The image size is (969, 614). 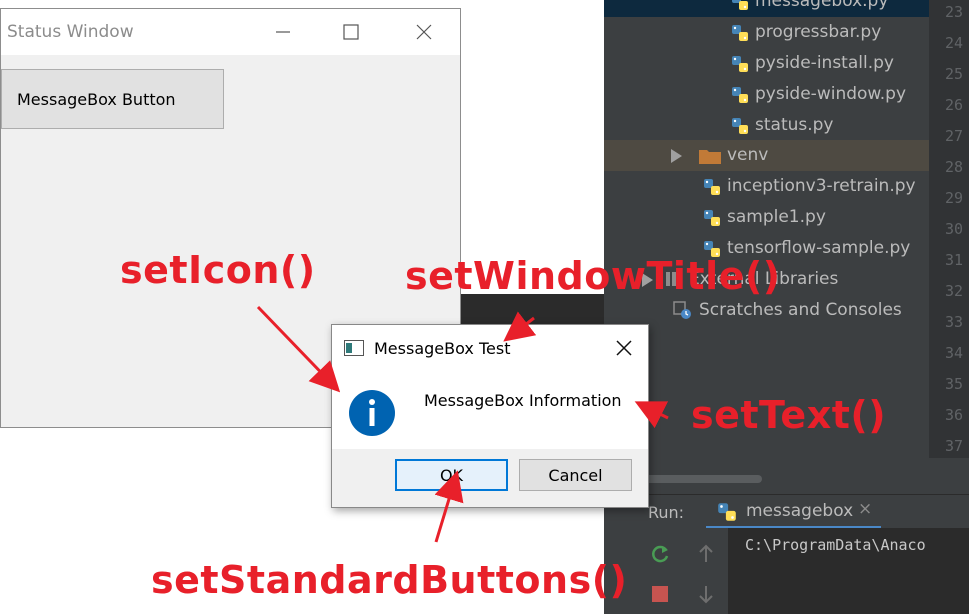 I want to click on messagebox-titlebar: MessageBox Test, so click(x=490, y=348).